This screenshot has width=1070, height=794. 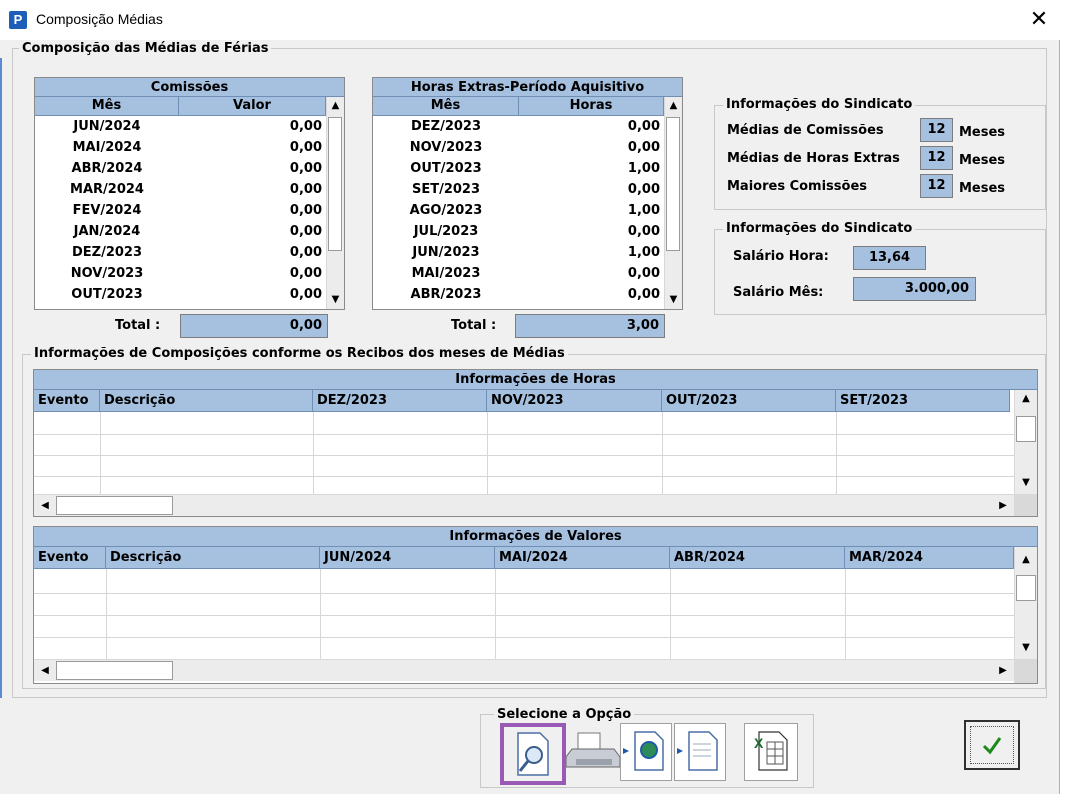 I want to click on export-web-icon, so click(x=643, y=751).